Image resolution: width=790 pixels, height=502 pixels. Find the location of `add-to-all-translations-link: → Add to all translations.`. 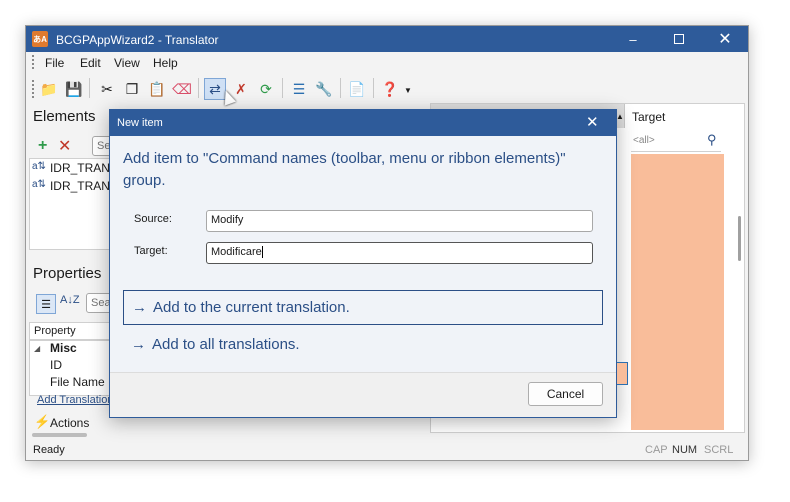

add-to-all-translations-link: → Add to all translations. is located at coordinates (363, 344).